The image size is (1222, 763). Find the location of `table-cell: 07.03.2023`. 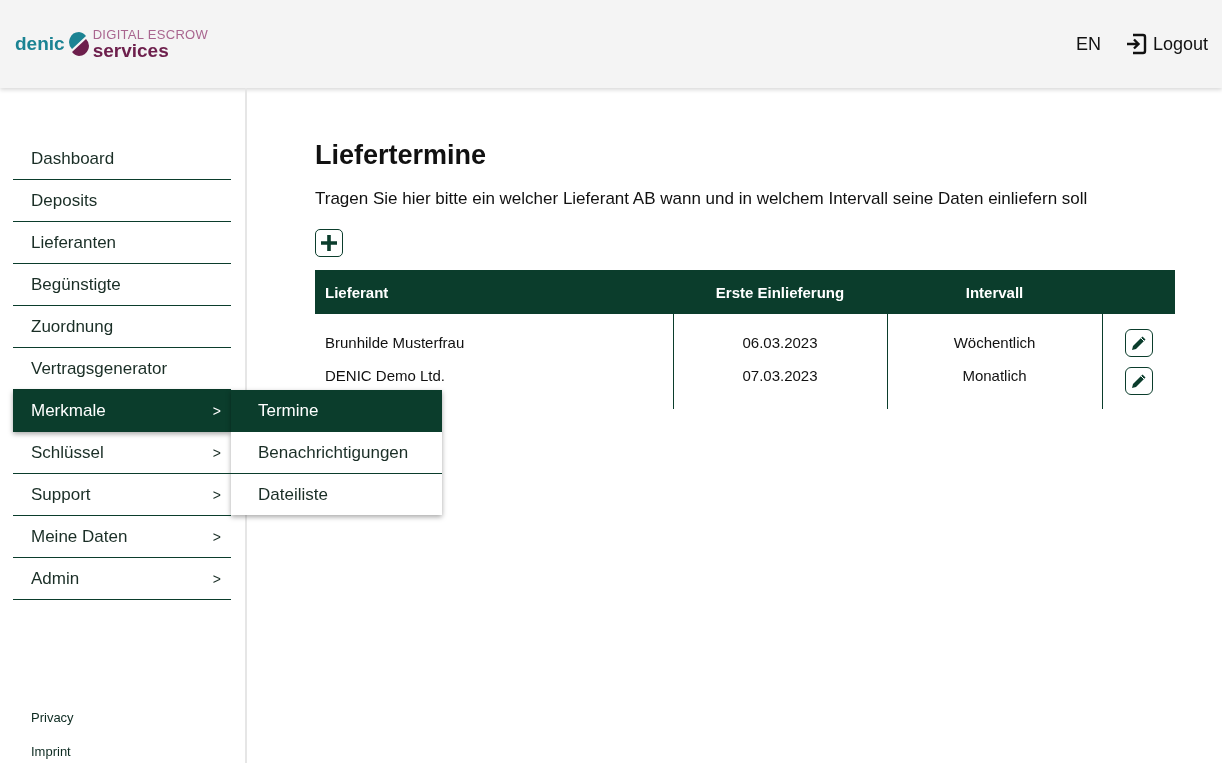

table-cell: 07.03.2023 is located at coordinates (780, 387).